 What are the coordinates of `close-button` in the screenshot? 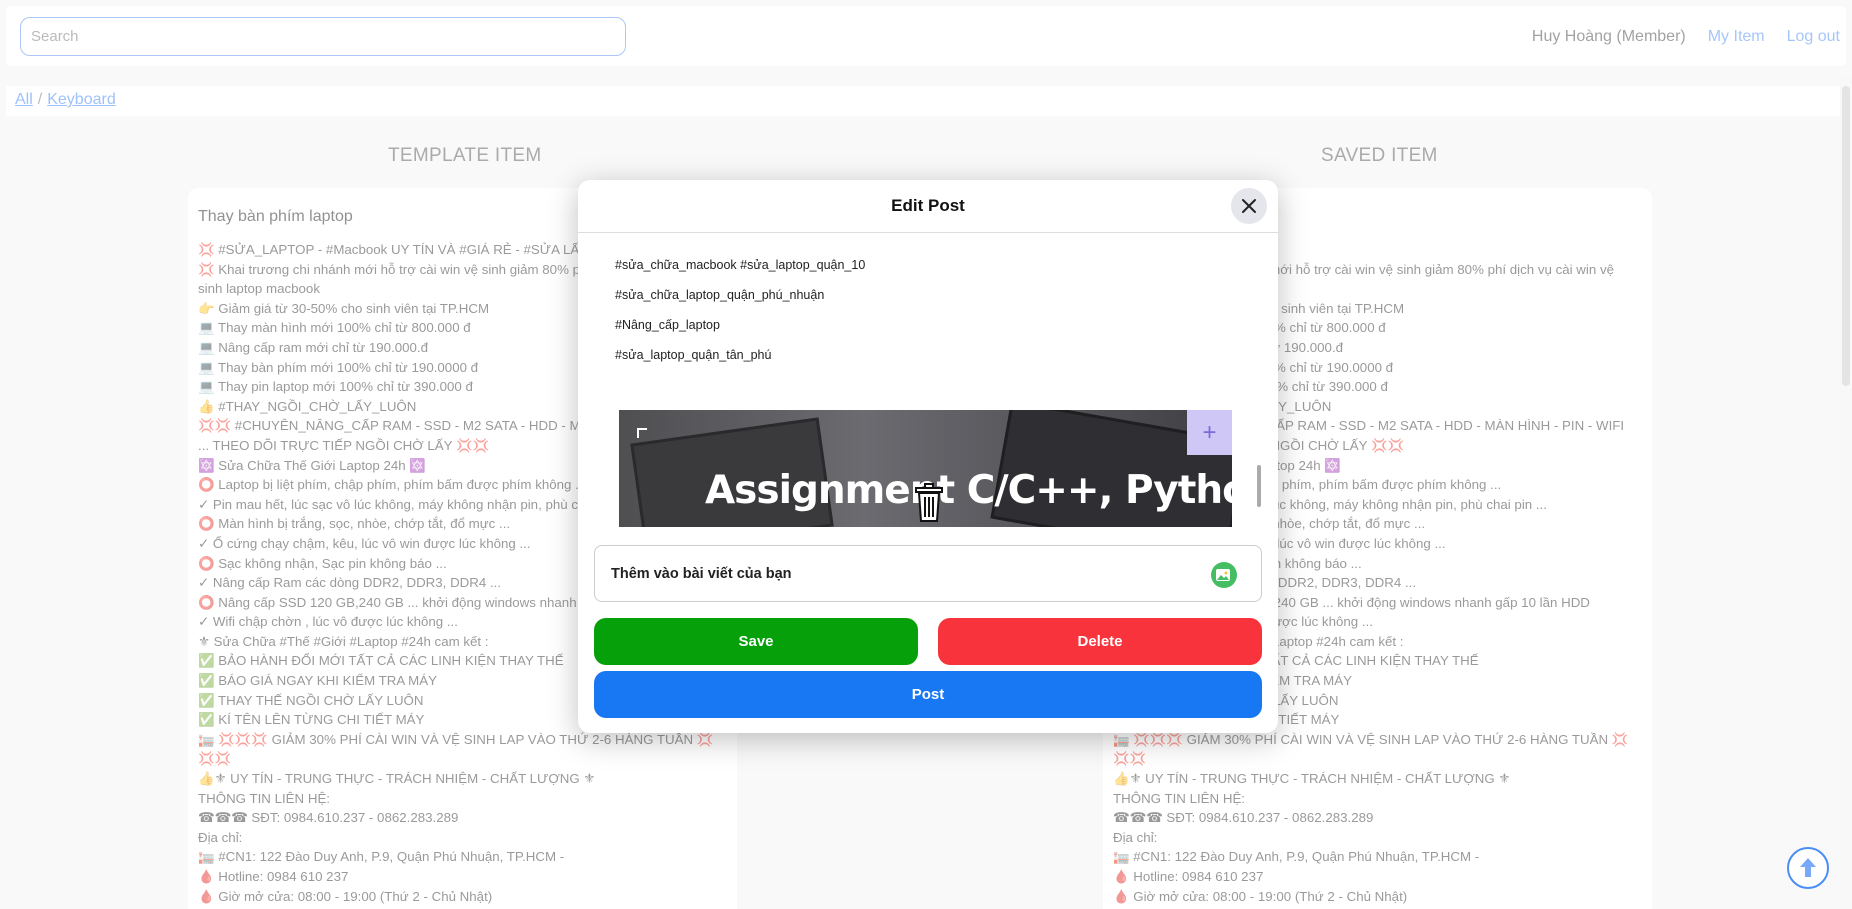 It's located at (1249, 206).